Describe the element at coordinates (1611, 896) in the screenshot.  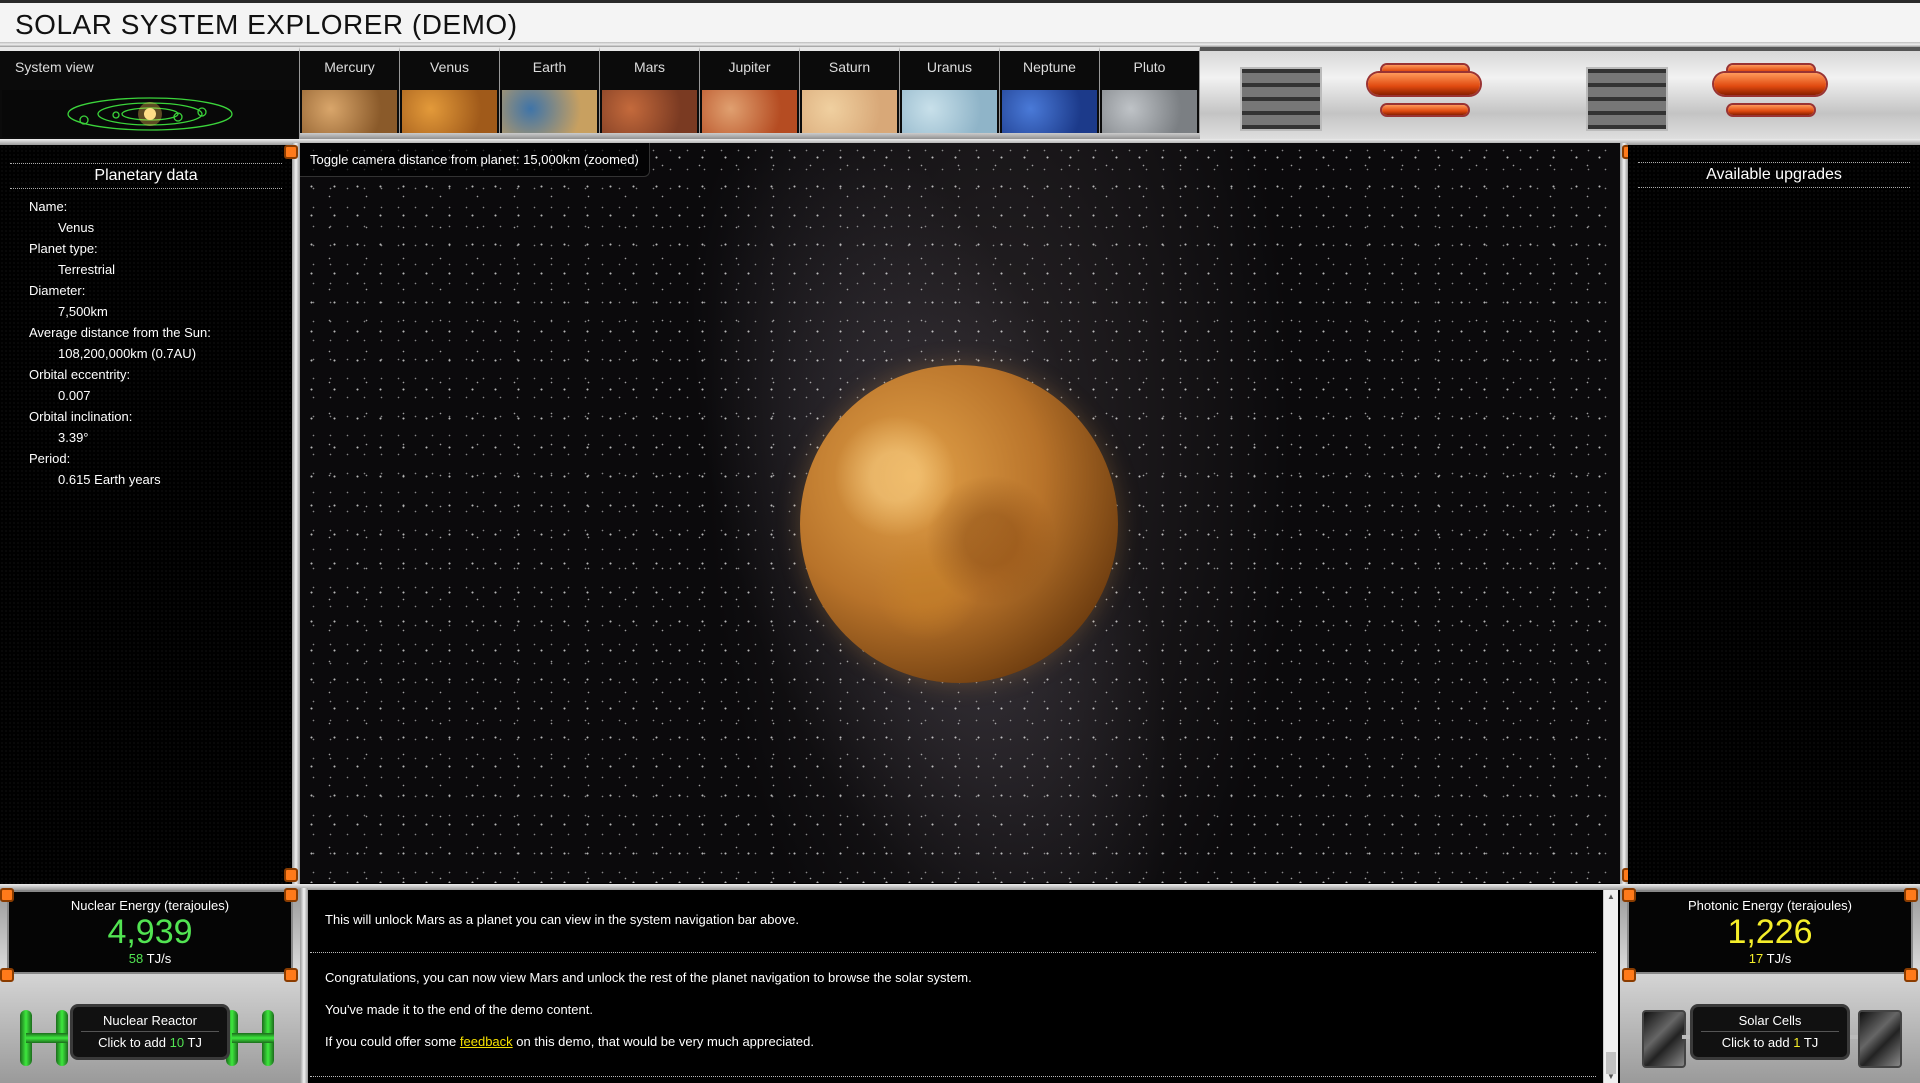
I see `scroll-up-icon: ▲` at that location.